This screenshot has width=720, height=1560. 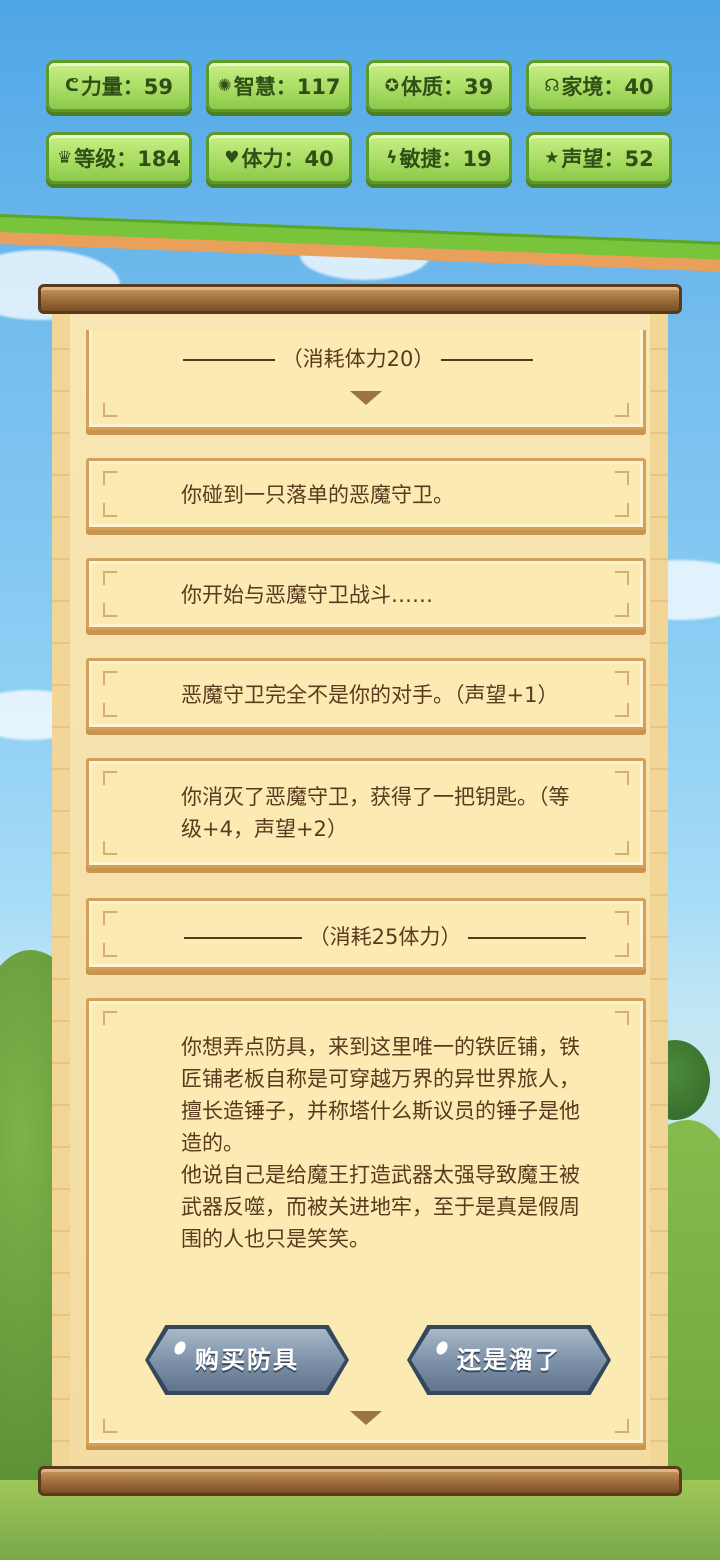 I want to click on stat-label: 体质：39, so click(x=447, y=87).